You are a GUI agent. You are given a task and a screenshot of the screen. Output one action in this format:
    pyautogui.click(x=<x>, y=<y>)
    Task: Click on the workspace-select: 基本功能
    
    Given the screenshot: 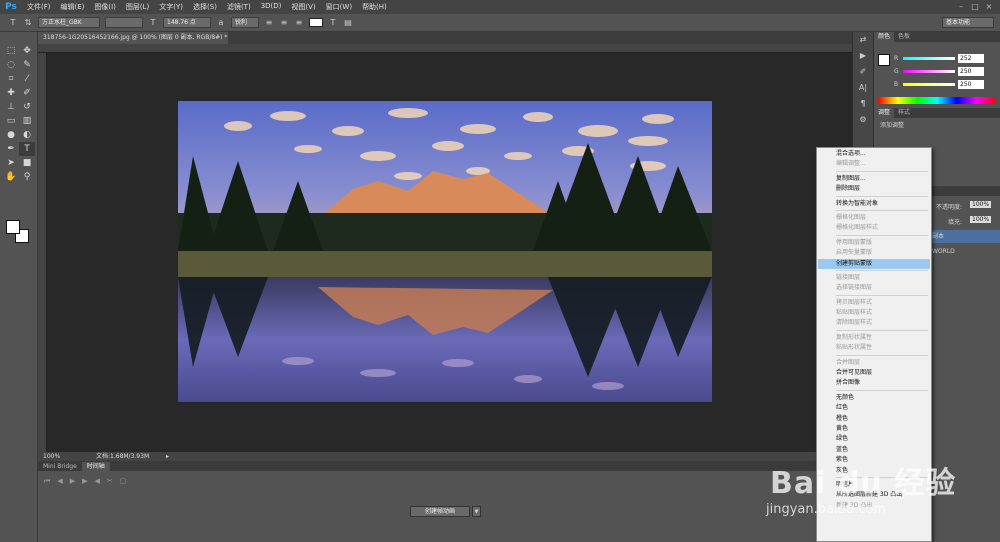 What is the action you would take?
    pyautogui.click(x=968, y=22)
    